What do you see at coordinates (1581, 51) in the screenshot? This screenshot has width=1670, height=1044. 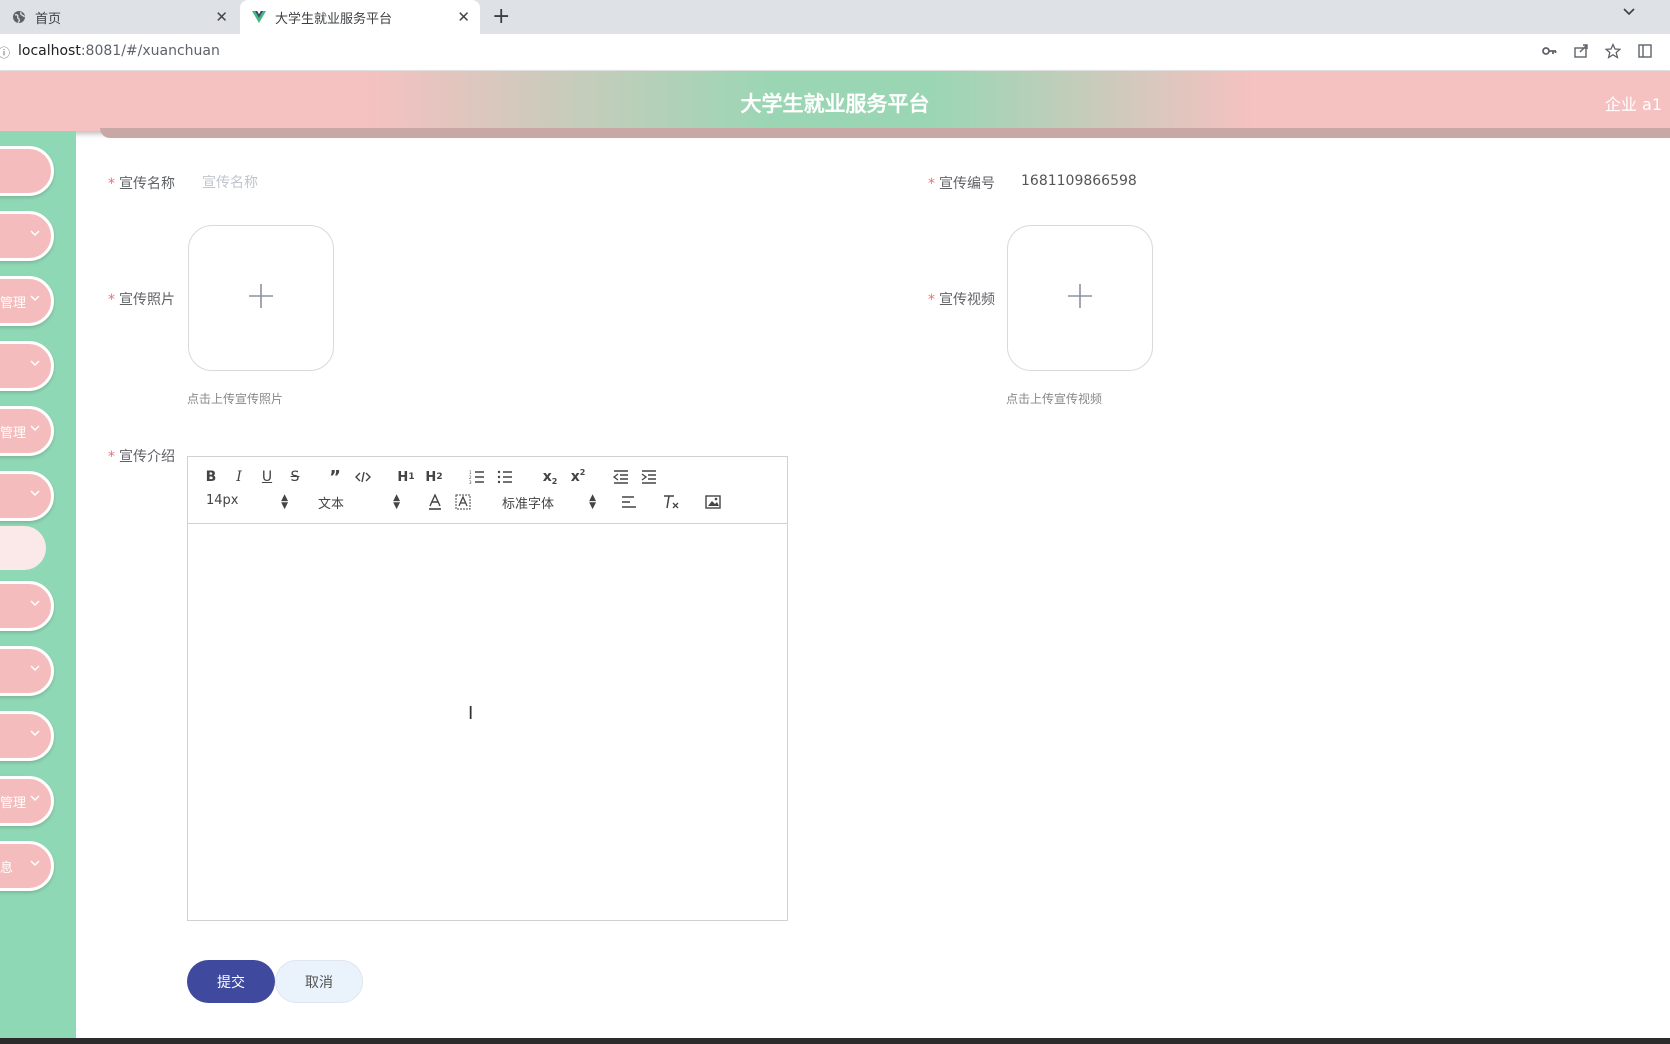 I see `share-icon` at bounding box center [1581, 51].